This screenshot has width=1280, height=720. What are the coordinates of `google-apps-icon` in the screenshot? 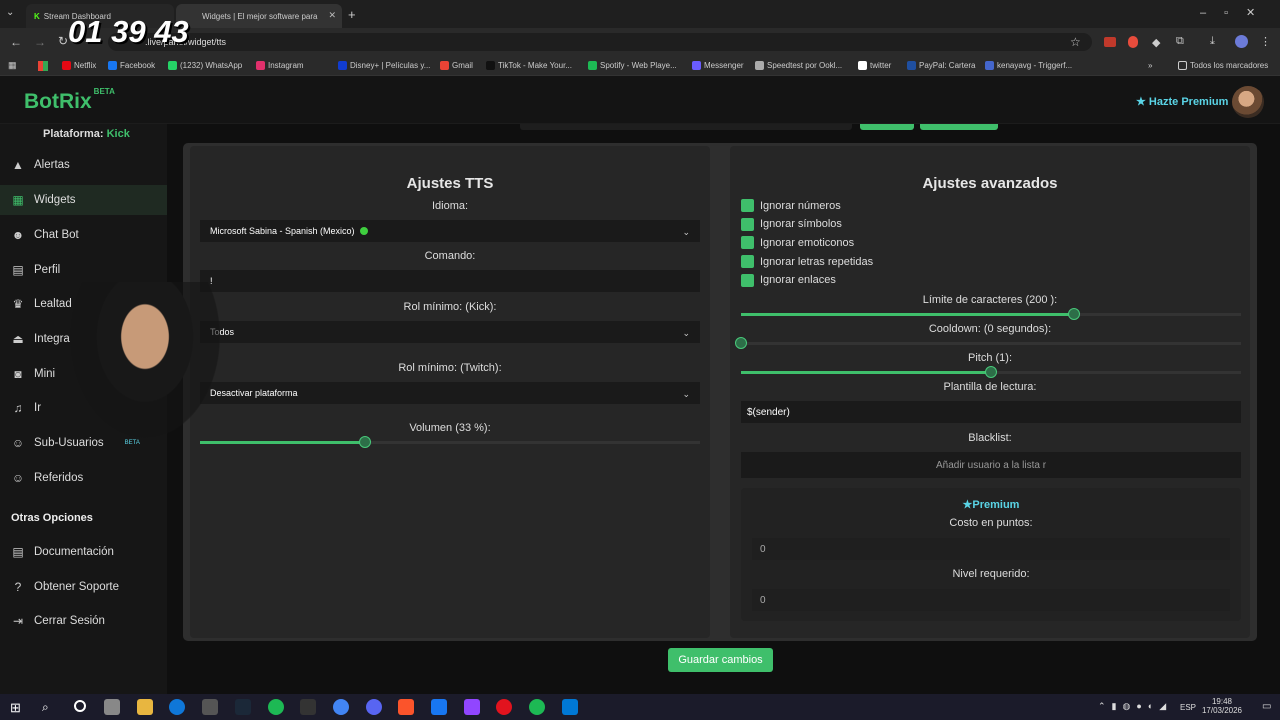 It's located at (43, 66).